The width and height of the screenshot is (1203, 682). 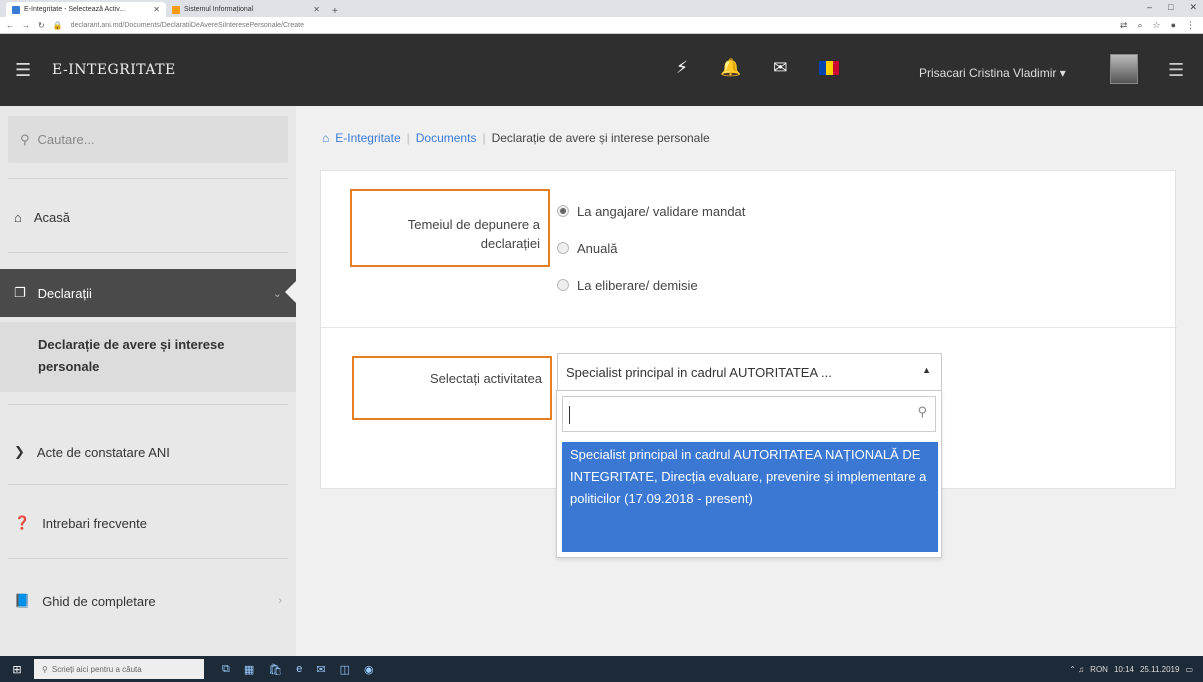 What do you see at coordinates (219, 9) in the screenshot?
I see `tab-title: Sistemul Informațional` at bounding box center [219, 9].